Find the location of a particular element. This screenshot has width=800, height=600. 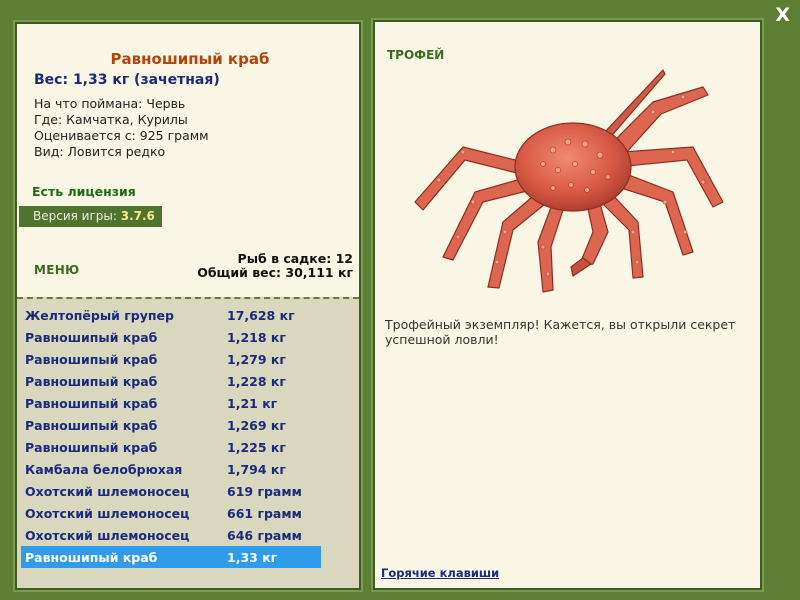

list-item-weight: 1,279 кг is located at coordinates (256, 359).